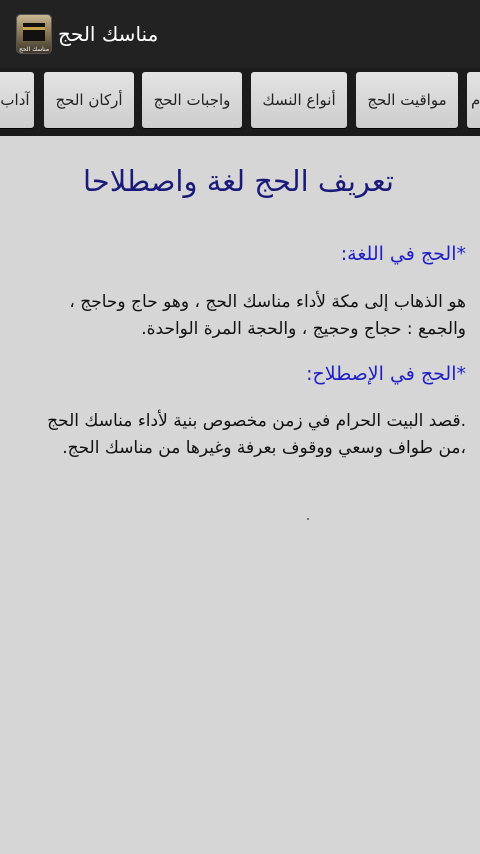  I want to click on tab-label: آداب, so click(15, 100).